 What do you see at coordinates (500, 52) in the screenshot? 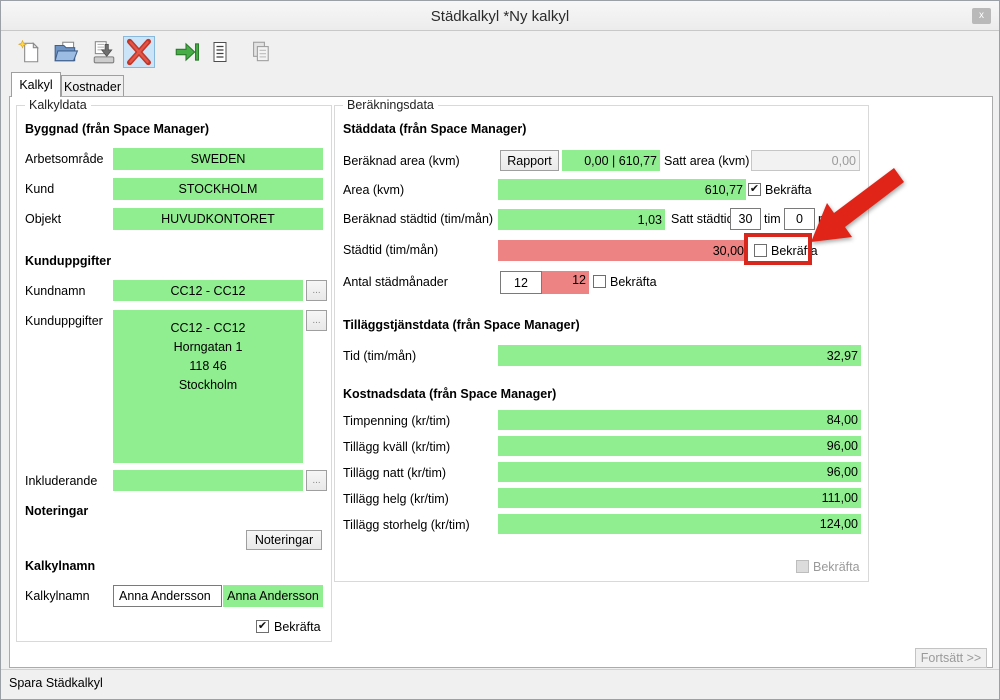
I see `toolbar` at bounding box center [500, 52].